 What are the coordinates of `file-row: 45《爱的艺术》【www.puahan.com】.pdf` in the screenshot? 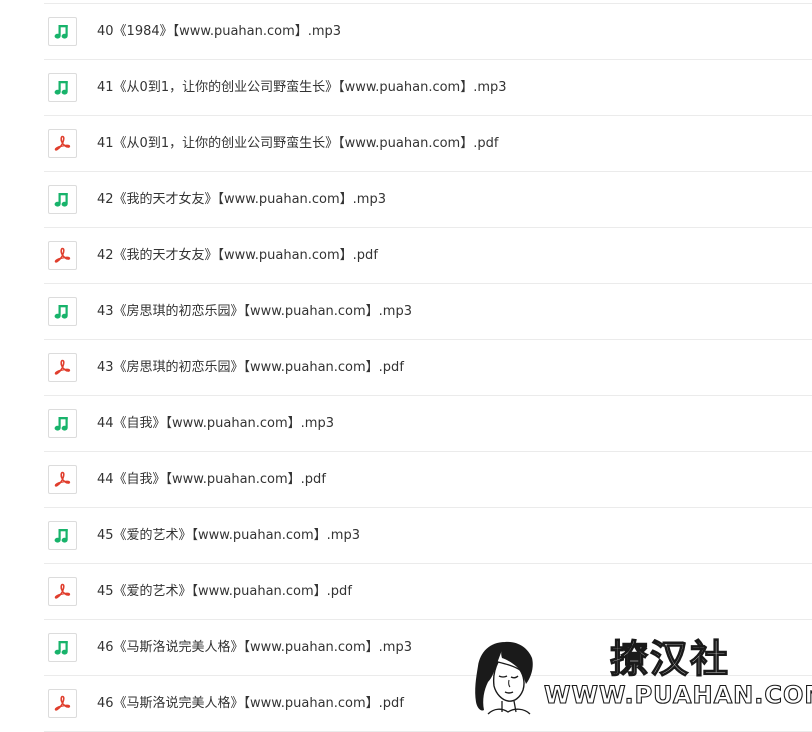 It's located at (406, 592).